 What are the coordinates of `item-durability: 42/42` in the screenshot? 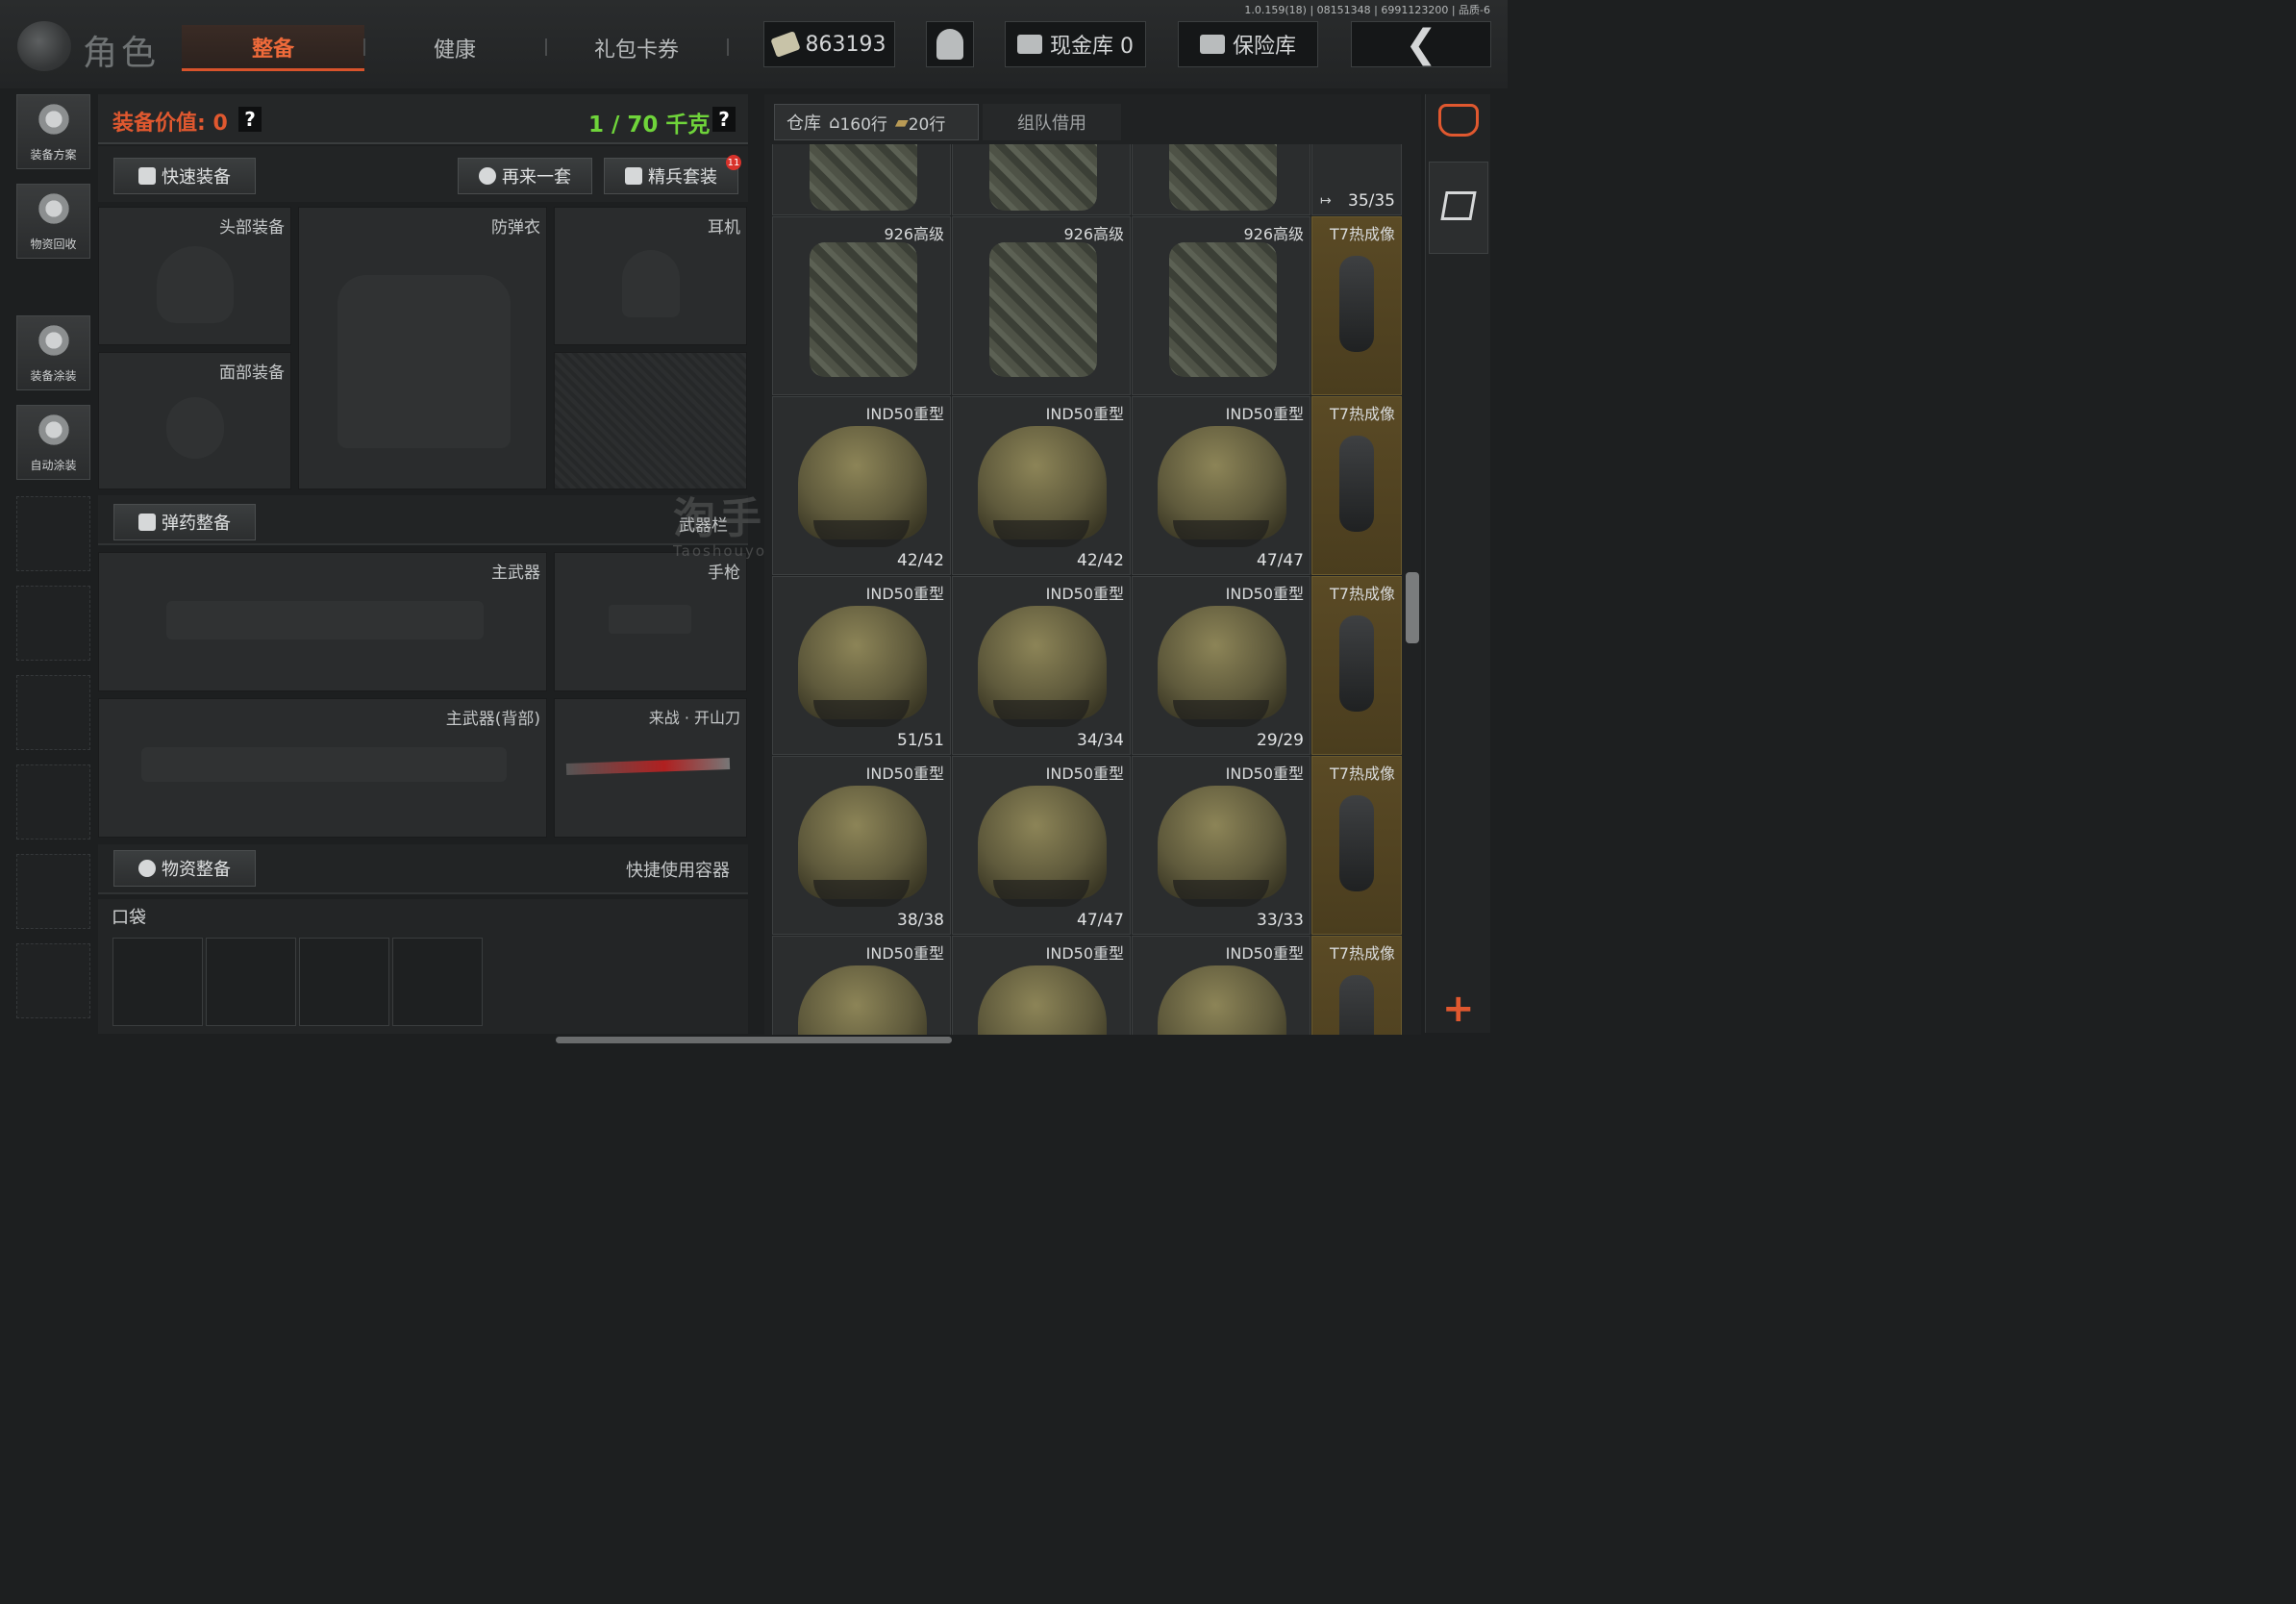 It's located at (1100, 560).